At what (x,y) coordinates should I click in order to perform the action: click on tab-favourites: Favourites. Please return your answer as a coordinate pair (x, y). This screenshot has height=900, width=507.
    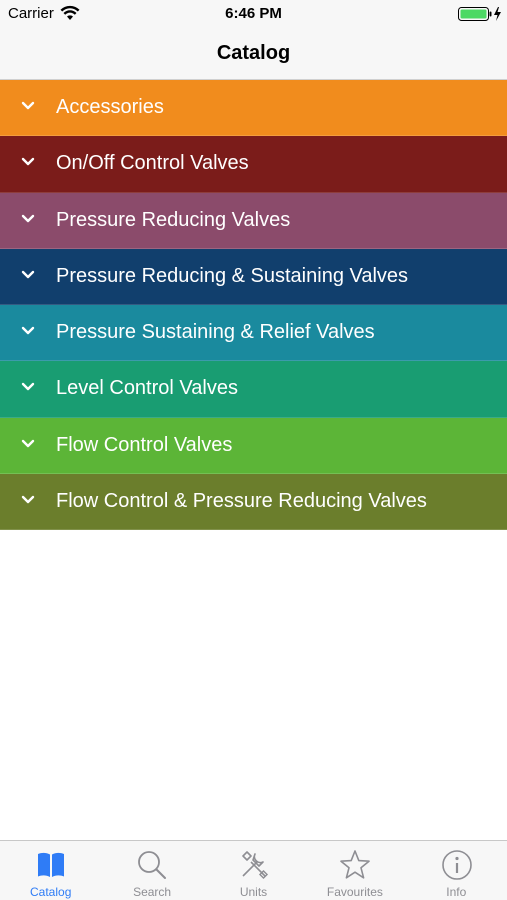
    Looking at the image, I should click on (354, 870).